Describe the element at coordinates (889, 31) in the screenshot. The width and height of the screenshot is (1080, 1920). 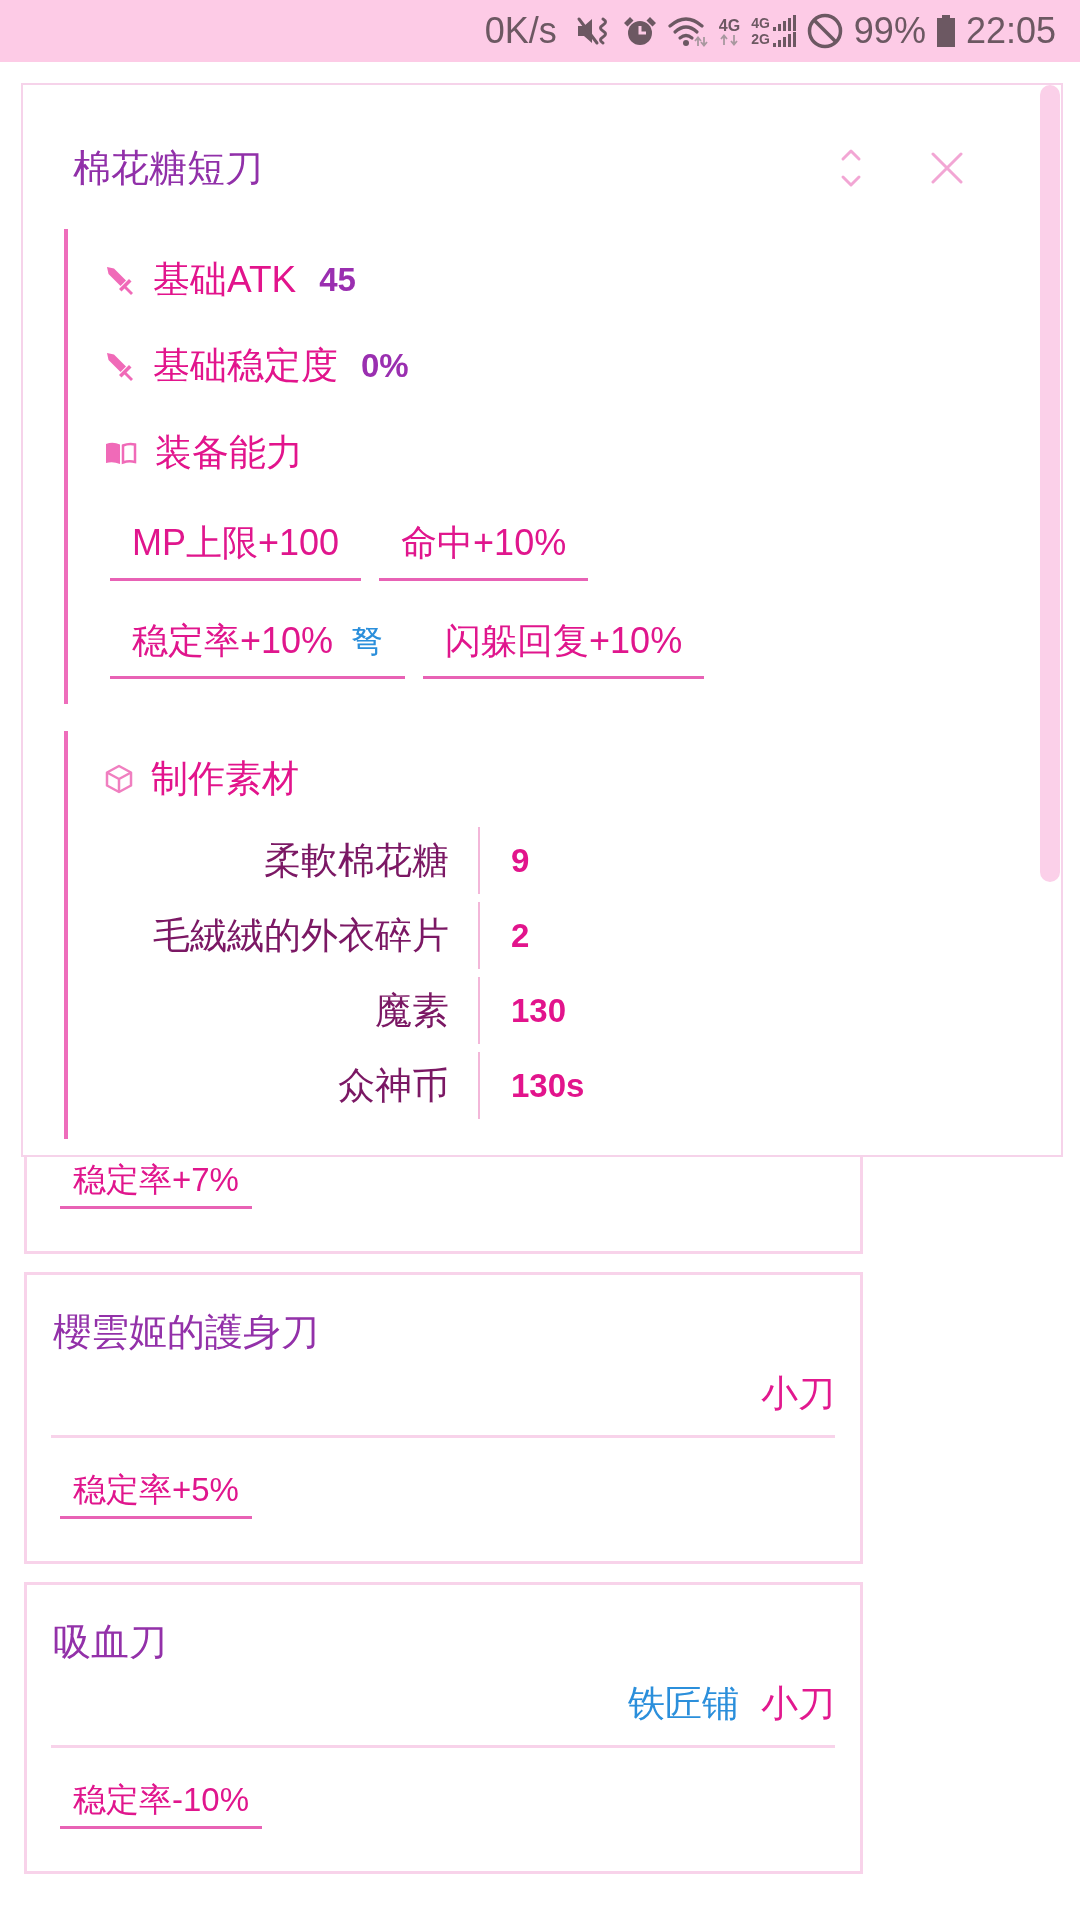
I see `battery-percent: 99%` at that location.